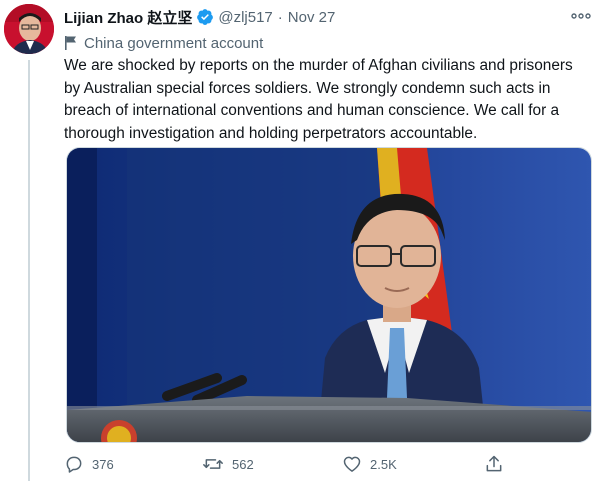 The image size is (600, 481). I want to click on retweet-icon, so click(213, 464).